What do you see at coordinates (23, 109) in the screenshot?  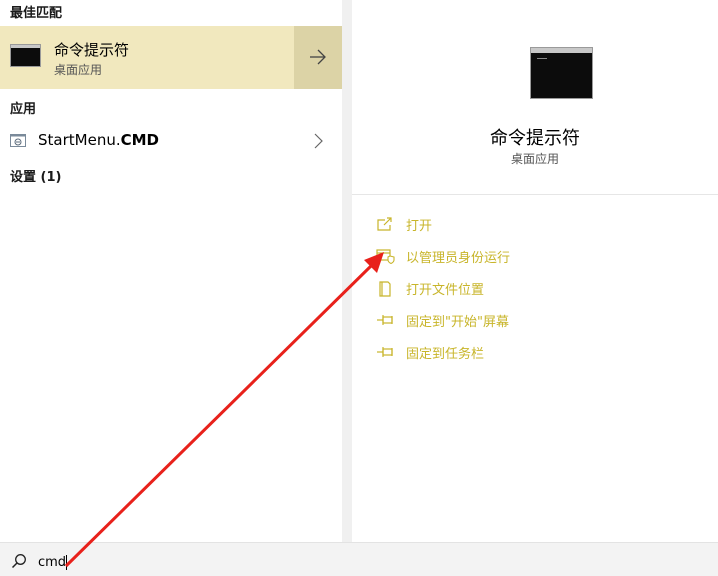 I see `apps-header: 应用` at bounding box center [23, 109].